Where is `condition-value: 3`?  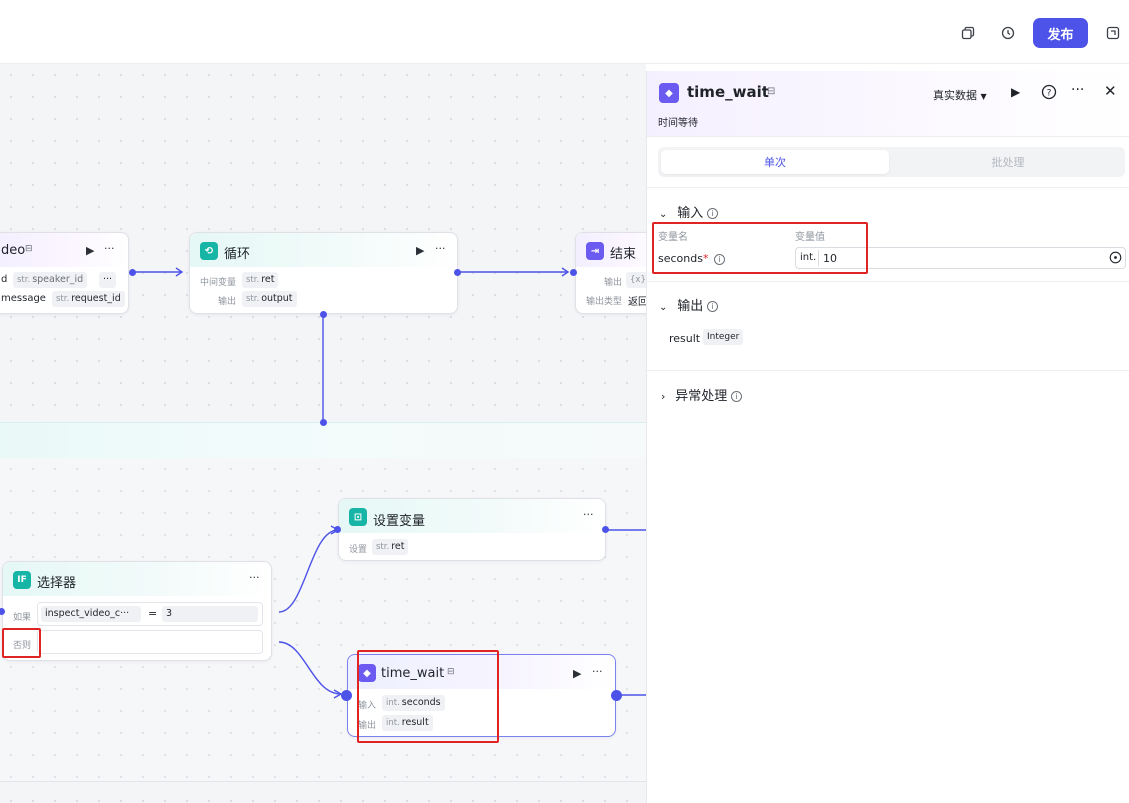 condition-value: 3 is located at coordinates (210, 614).